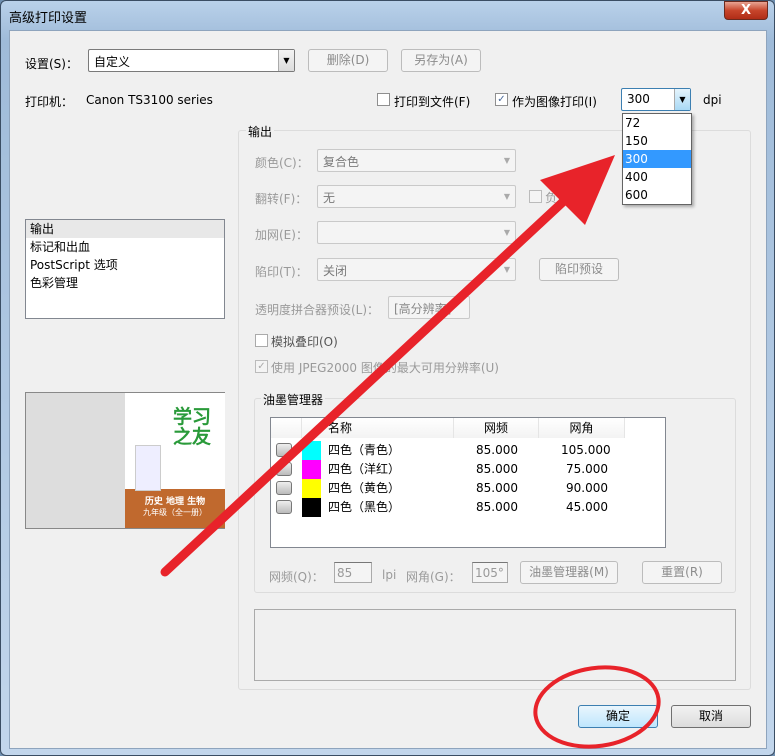 This screenshot has width=775, height=756. I want to click on ink-angle: 90.000, so click(587, 488).